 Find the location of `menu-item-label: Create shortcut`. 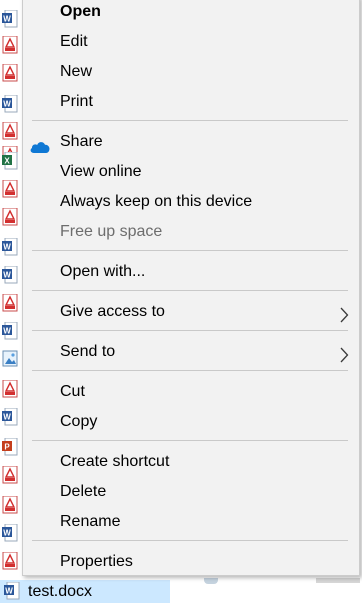

menu-item-label: Create shortcut is located at coordinates (115, 461).